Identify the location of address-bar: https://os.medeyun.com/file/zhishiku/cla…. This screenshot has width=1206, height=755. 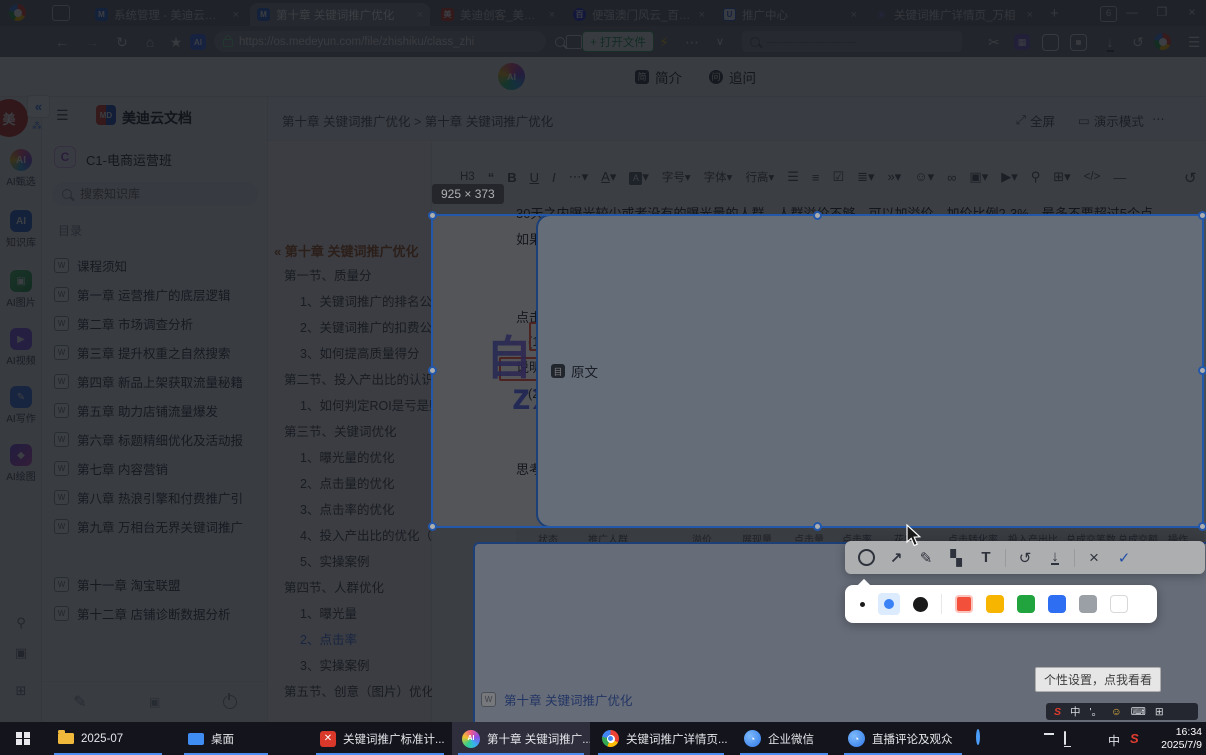
(380, 41).